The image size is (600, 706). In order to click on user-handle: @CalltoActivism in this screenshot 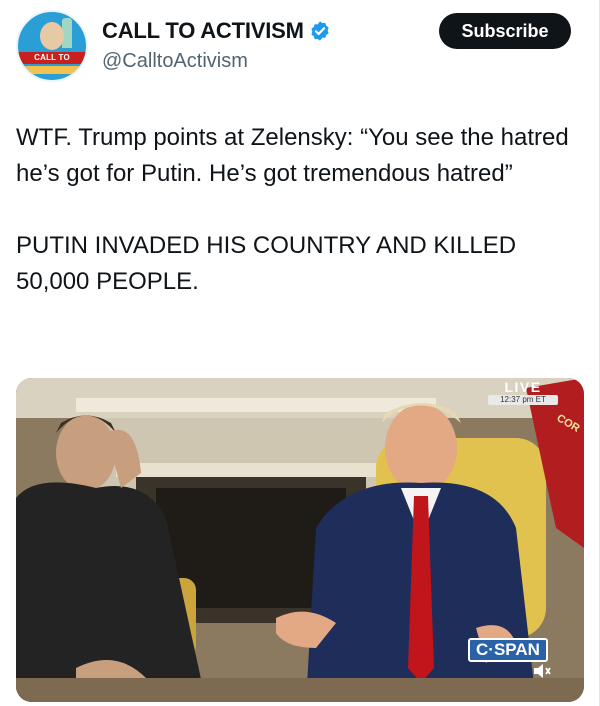, I will do `click(175, 61)`.